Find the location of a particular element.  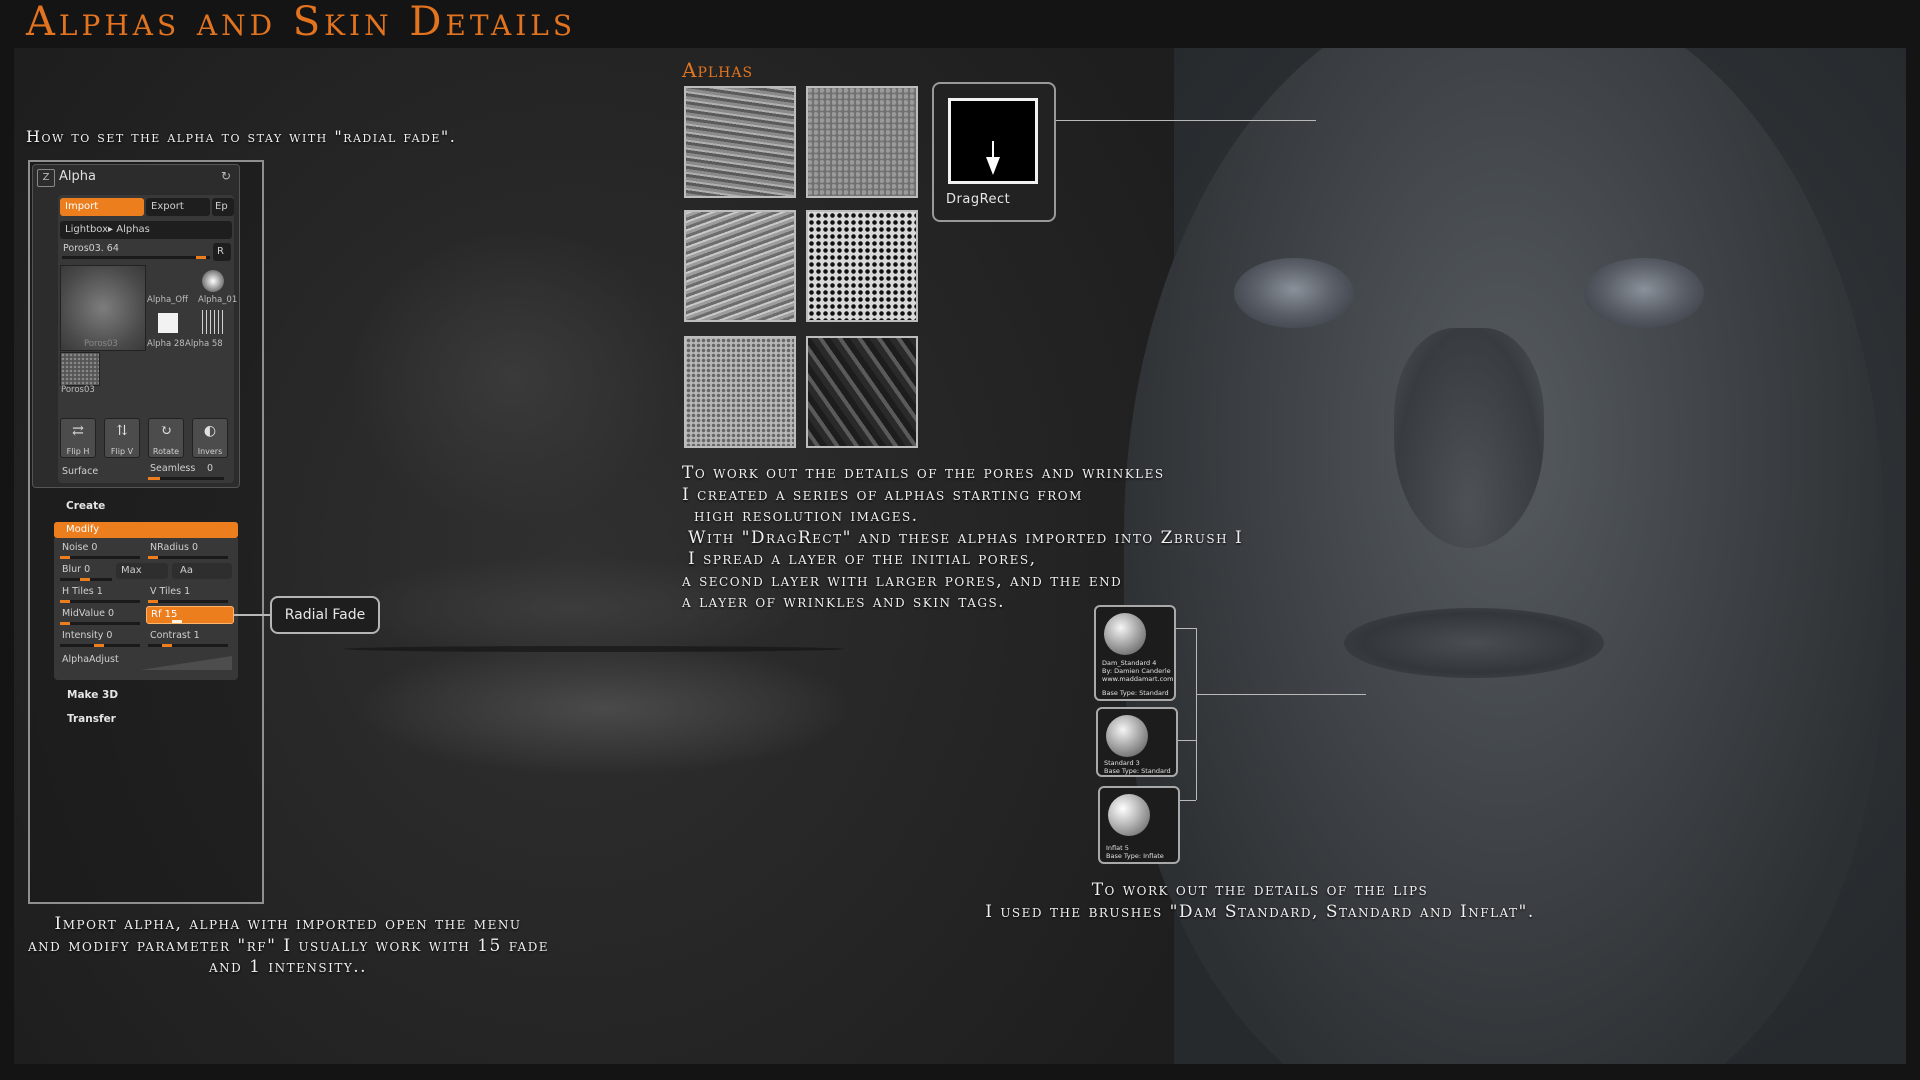

right-eye is located at coordinates (1644, 293).